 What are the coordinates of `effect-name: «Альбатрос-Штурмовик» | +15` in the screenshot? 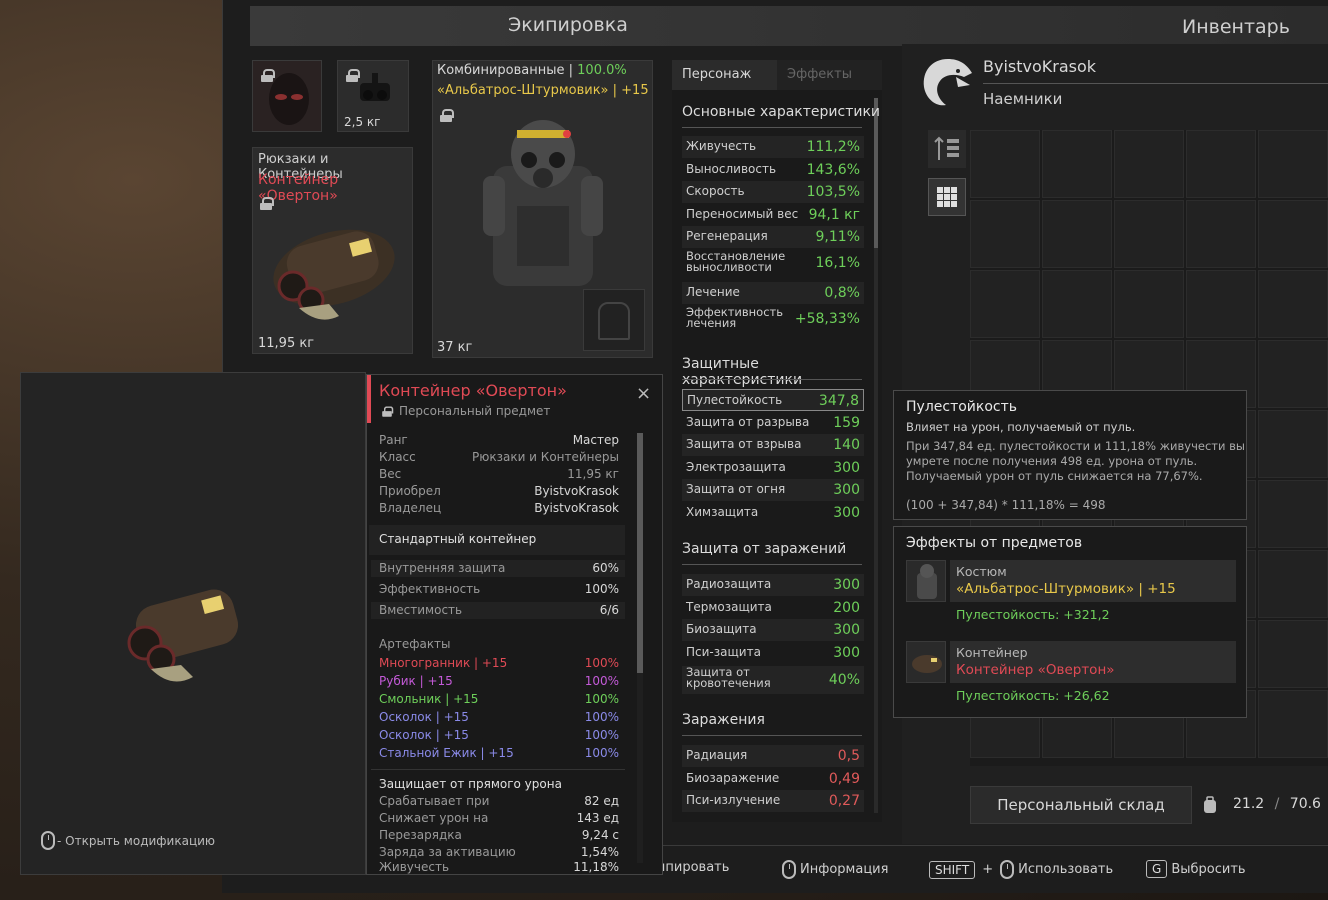 It's located at (1066, 589).